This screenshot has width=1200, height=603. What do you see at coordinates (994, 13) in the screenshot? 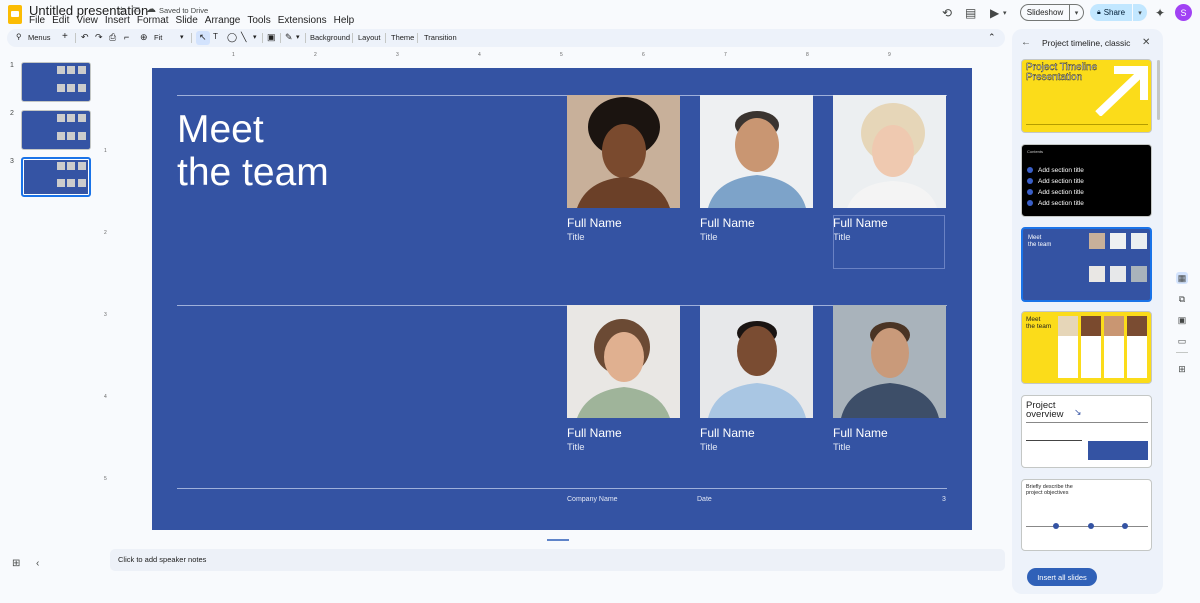
I see `meet-icon: ▶` at bounding box center [994, 13].